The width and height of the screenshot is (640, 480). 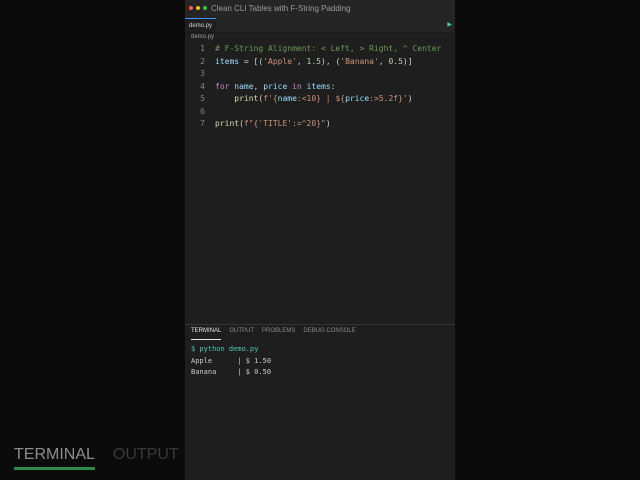 I want to click on blurred-panel-tabs: TERMINAL OUTPUT, so click(x=96, y=458).